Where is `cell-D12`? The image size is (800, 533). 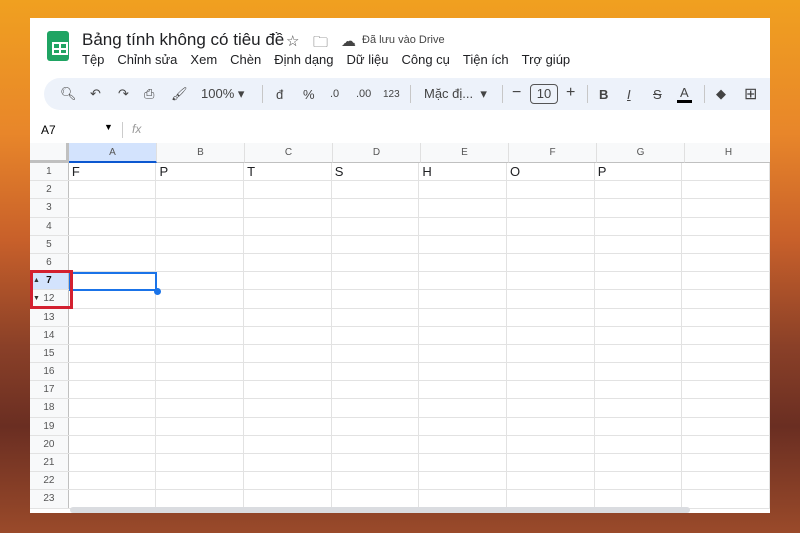
cell-D12 is located at coordinates (376, 299).